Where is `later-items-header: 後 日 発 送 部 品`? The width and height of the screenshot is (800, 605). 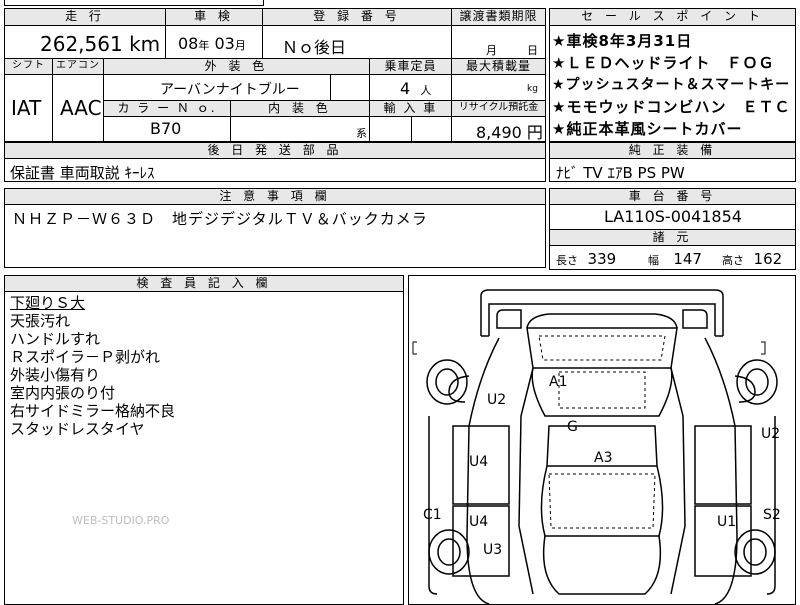 later-items-header: 後 日 発 送 部 品 is located at coordinates (275, 150).